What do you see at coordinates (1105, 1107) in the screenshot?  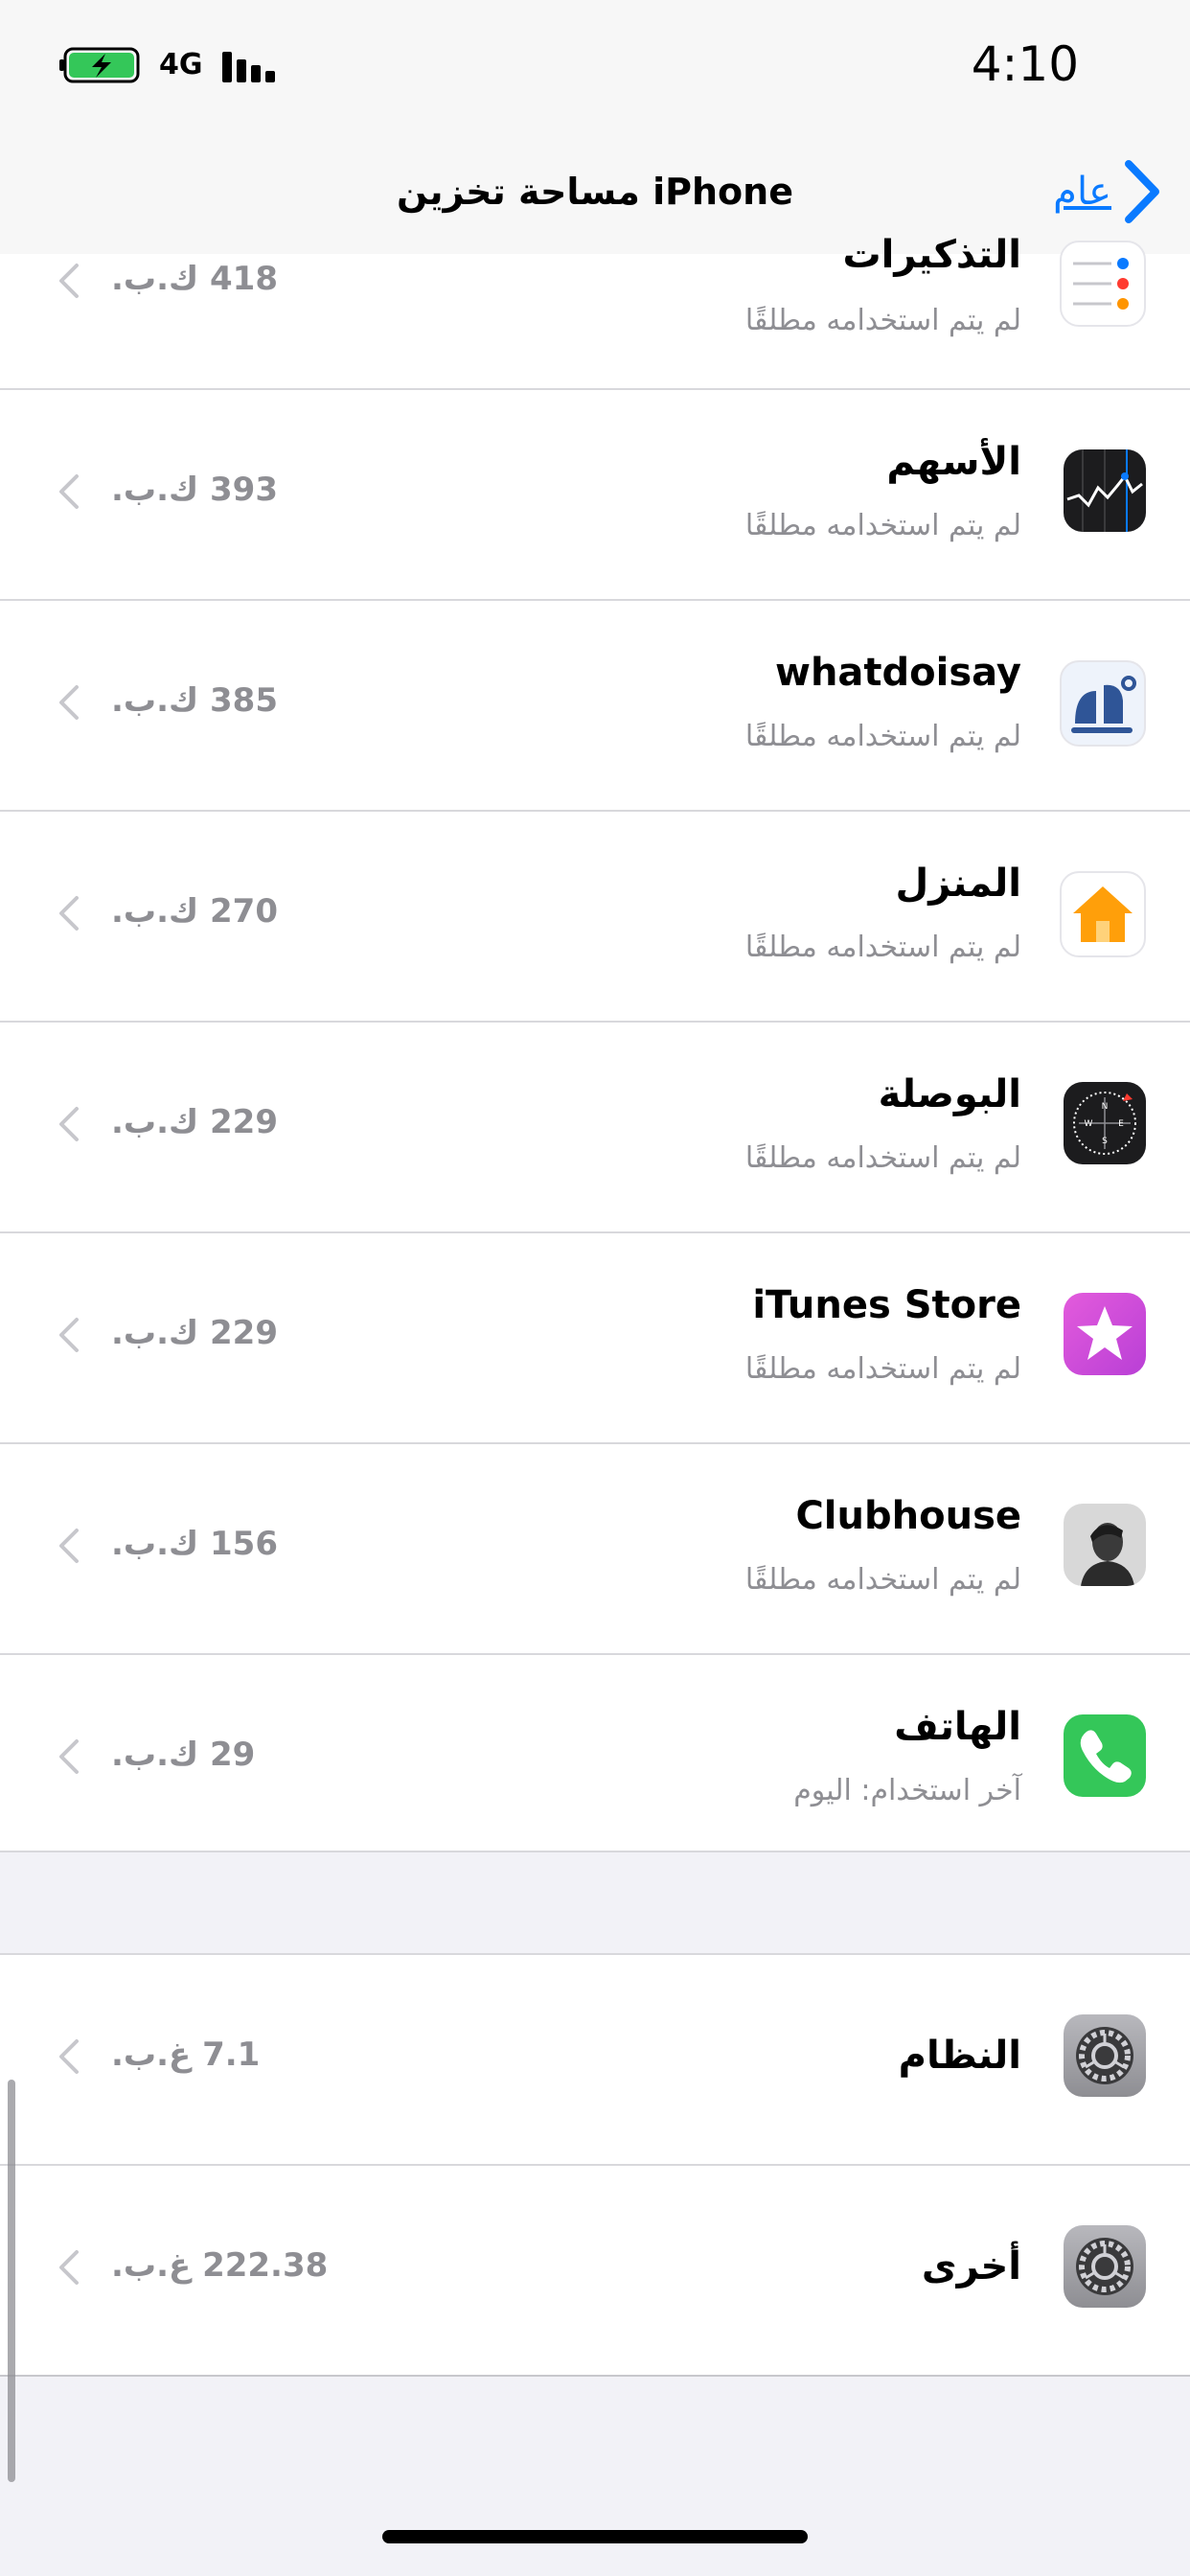 I see `svg-text: N` at bounding box center [1105, 1107].